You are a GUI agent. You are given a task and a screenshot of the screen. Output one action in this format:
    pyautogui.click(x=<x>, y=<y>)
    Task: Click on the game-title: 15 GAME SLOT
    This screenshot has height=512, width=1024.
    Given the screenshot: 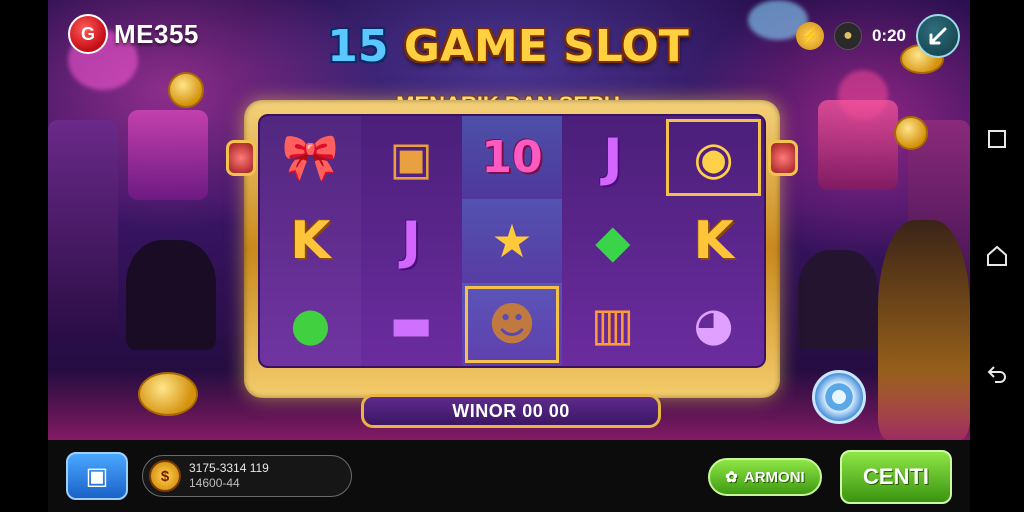 What is the action you would take?
    pyautogui.click(x=508, y=47)
    